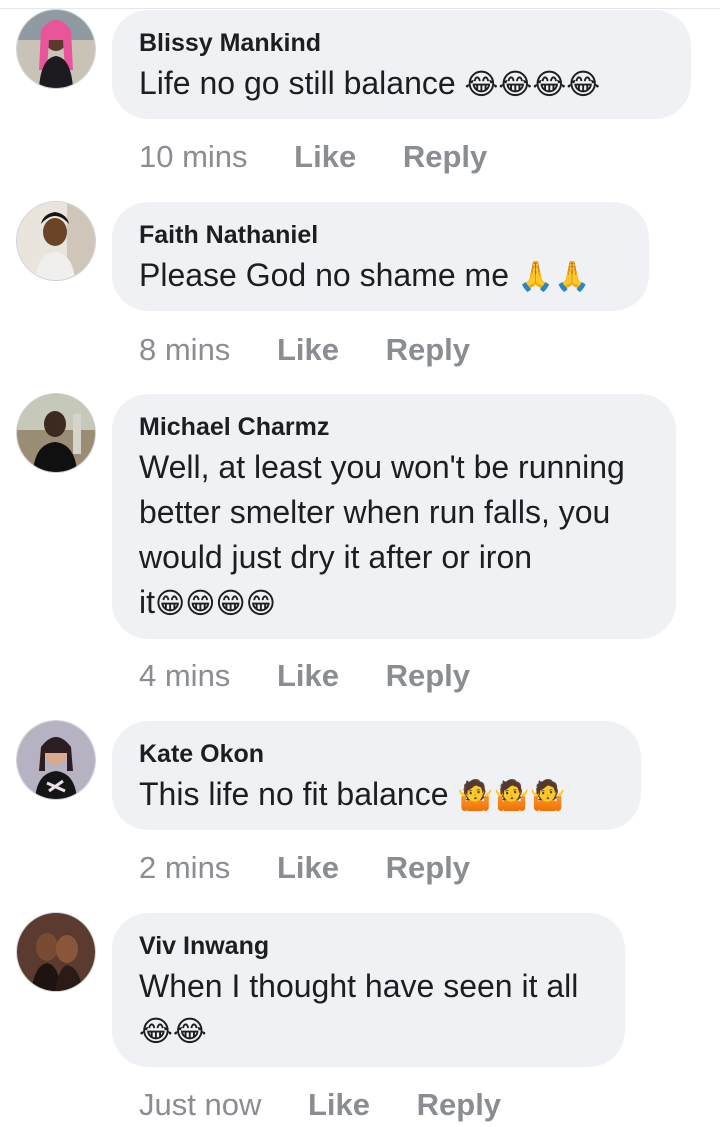  I want to click on comment-text: Please God no shame me 🙏🙏, so click(380, 276).